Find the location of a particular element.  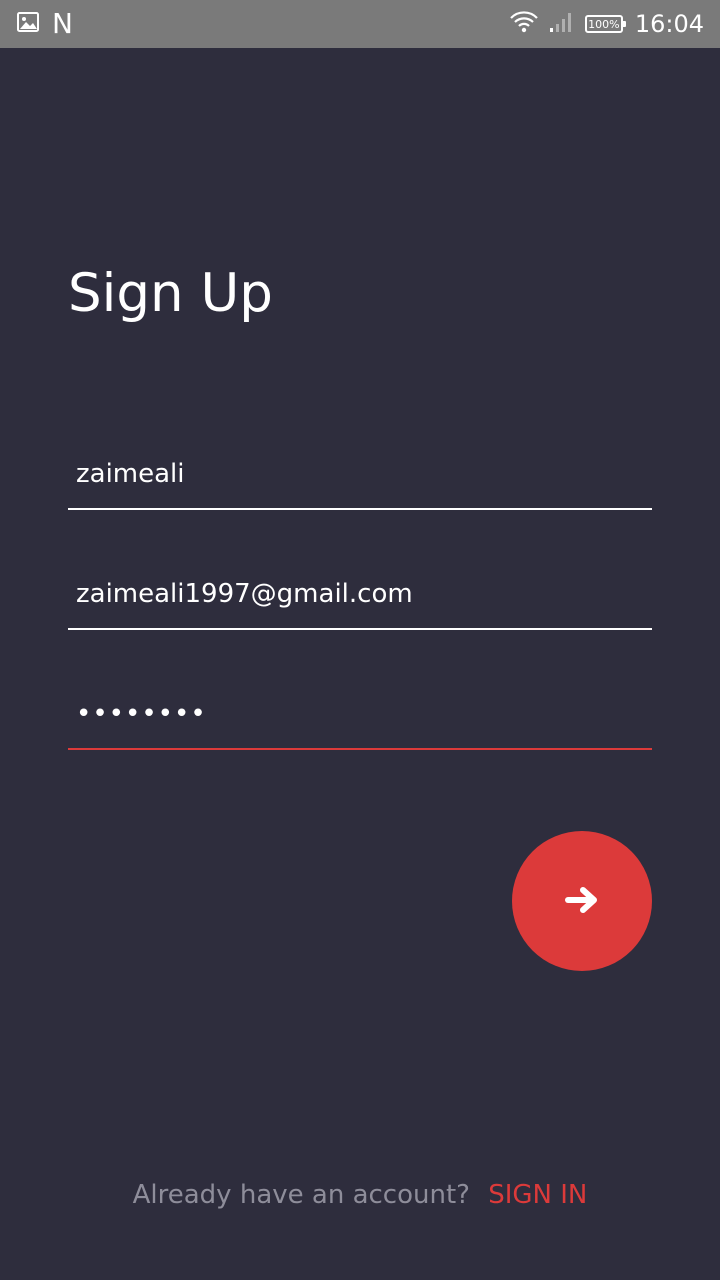

signal-icon is located at coordinates (562, 24).